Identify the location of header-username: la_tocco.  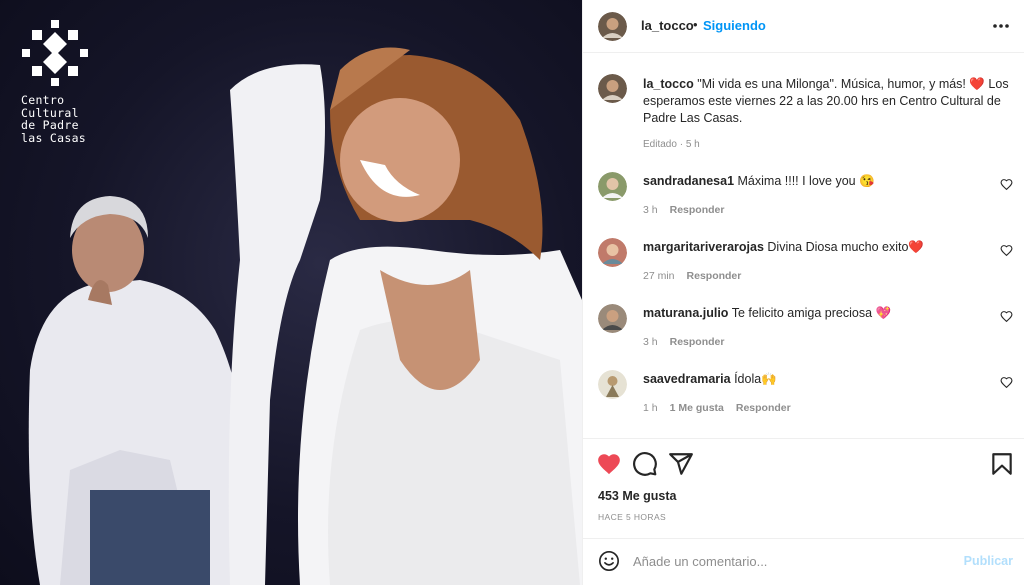
(667, 25).